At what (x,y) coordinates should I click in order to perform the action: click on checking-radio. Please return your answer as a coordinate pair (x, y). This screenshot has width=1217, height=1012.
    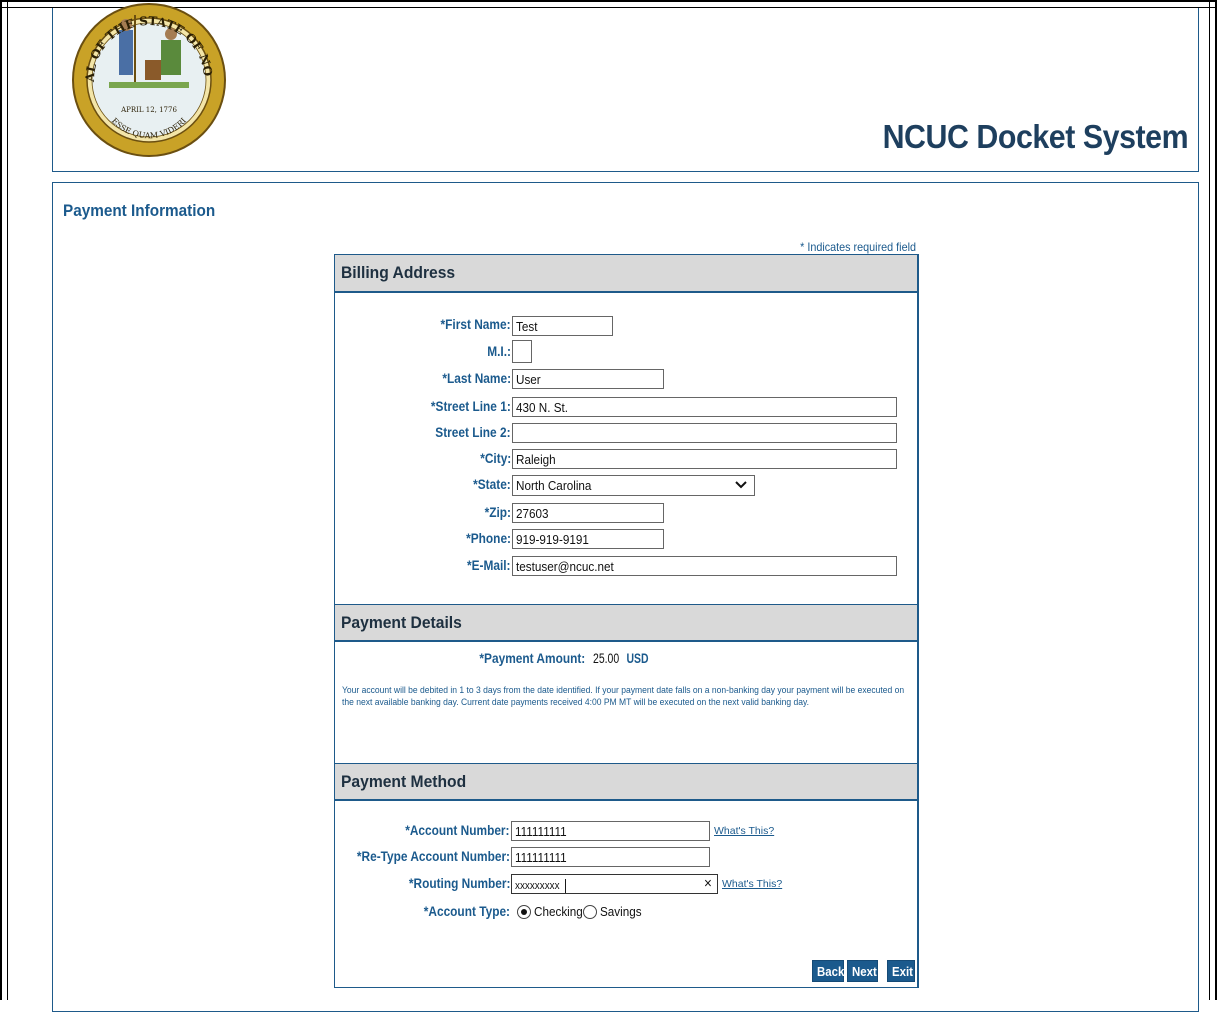
    Looking at the image, I should click on (524, 912).